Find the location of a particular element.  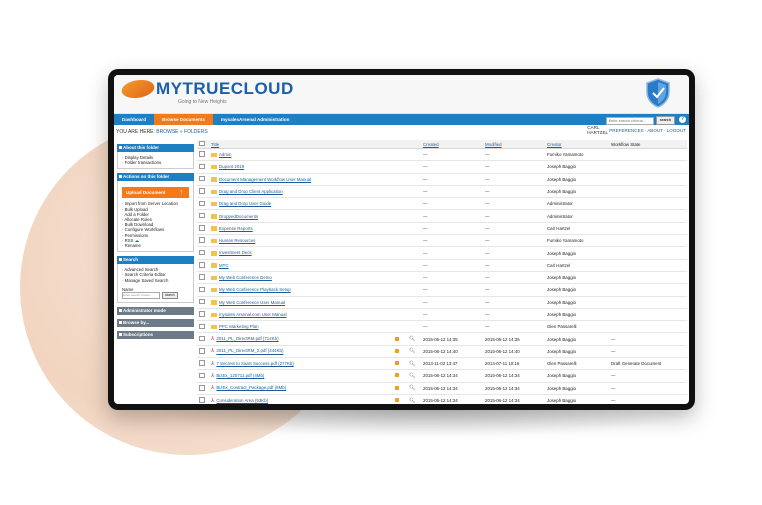

row-title: Dupont 2019 is located at coordinates (301, 167).